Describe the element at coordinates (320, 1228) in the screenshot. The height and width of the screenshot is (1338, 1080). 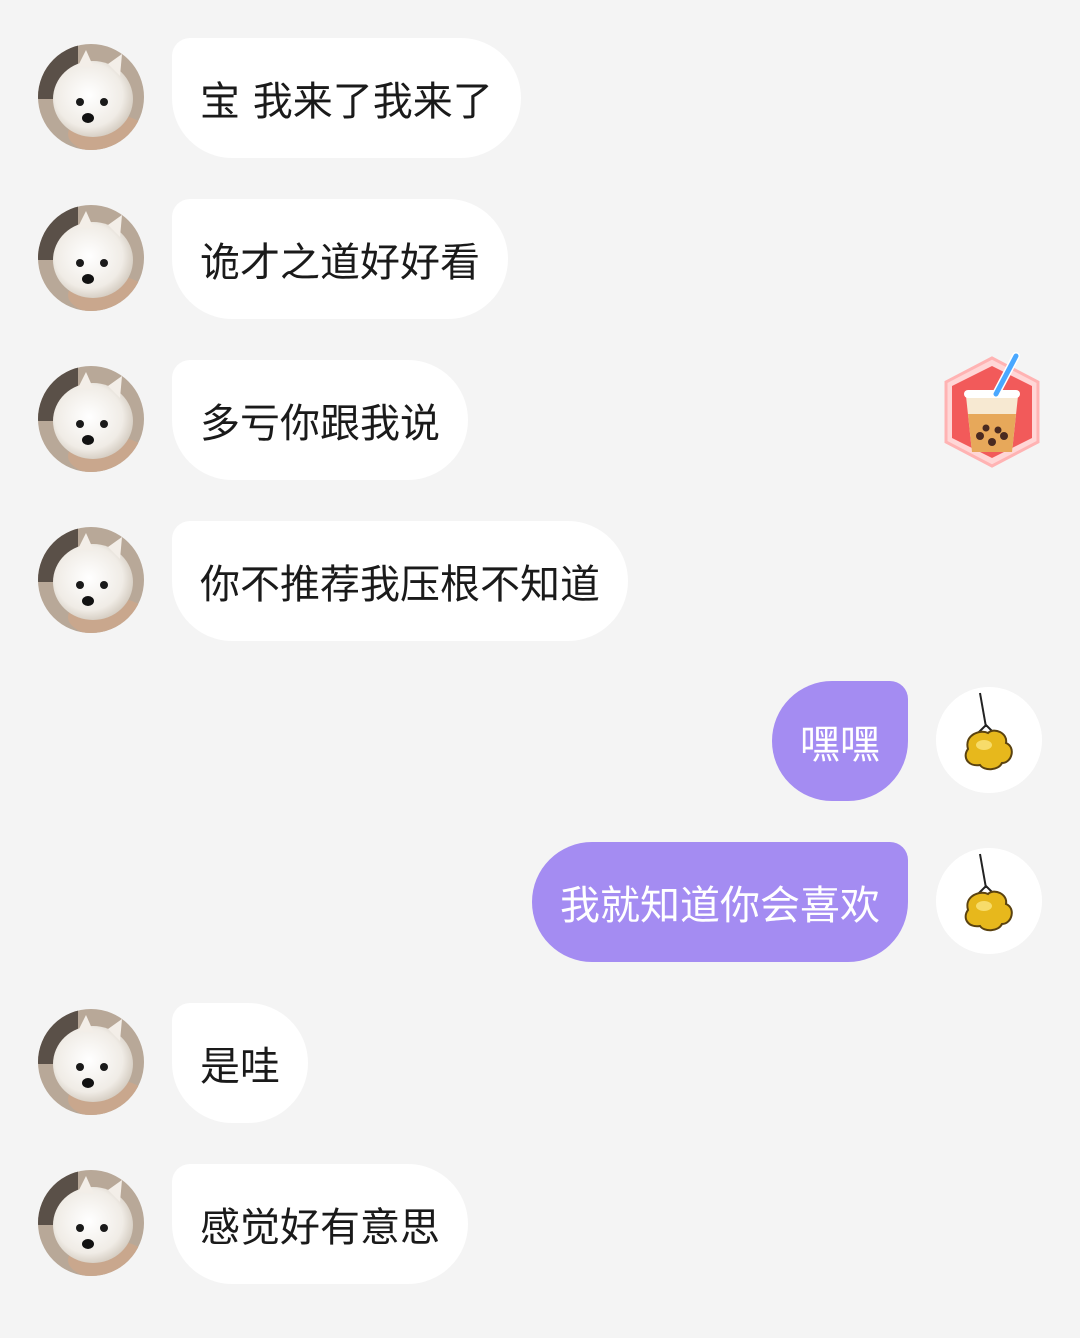
I see `message-text: 感觉好有意思` at that location.